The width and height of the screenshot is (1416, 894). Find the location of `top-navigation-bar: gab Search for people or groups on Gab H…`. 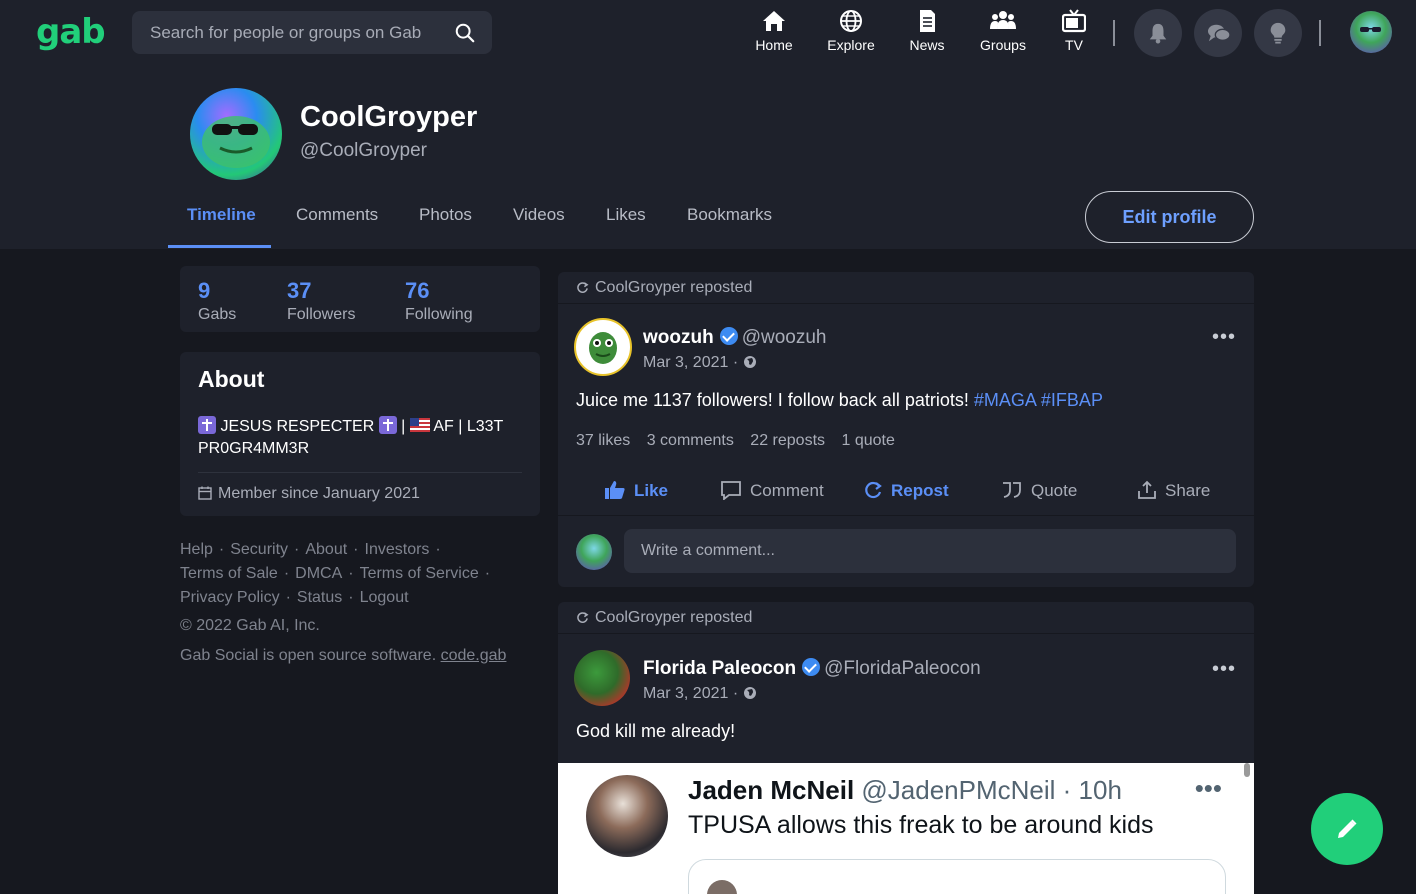

top-navigation-bar: gab Search for people or groups on Gab H… is located at coordinates (708, 34).